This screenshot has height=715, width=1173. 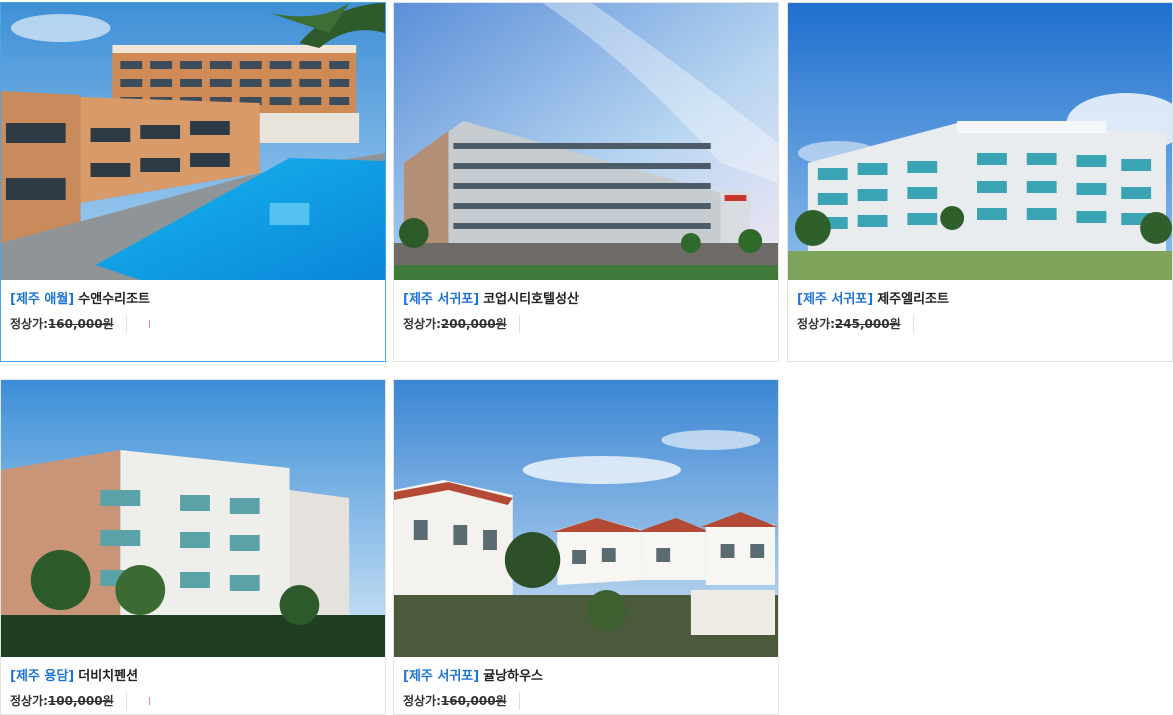 I want to click on city-hotel-photo, so click(x=586, y=141).